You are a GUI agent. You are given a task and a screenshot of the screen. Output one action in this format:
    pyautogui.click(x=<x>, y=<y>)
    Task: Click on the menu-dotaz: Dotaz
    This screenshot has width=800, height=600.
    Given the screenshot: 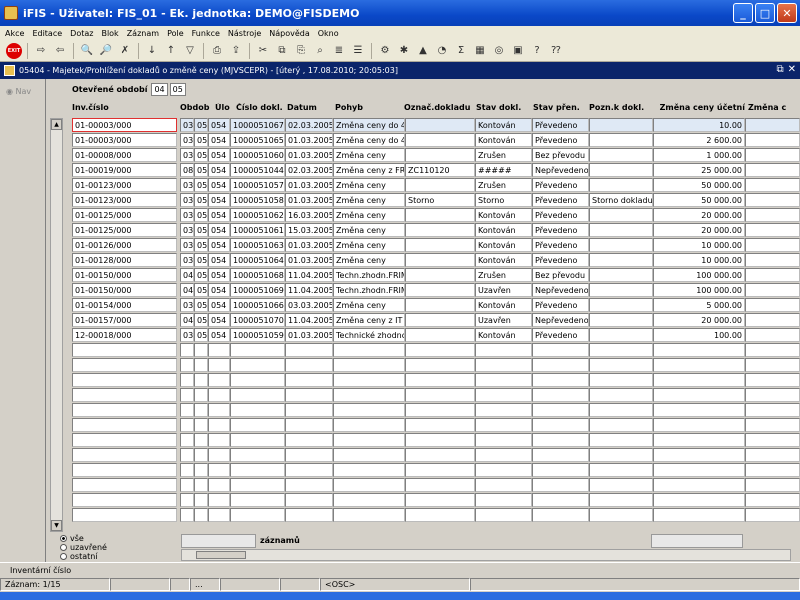 What is the action you would take?
    pyautogui.click(x=81, y=33)
    